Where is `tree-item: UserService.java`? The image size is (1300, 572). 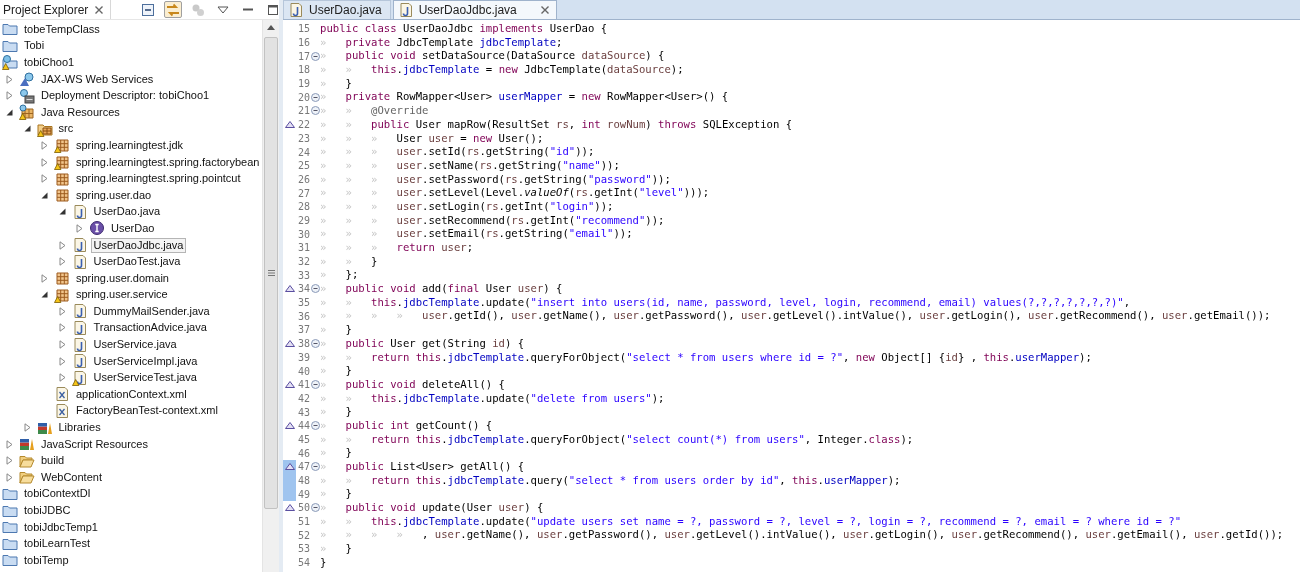 tree-item: UserService.java is located at coordinates (135, 345).